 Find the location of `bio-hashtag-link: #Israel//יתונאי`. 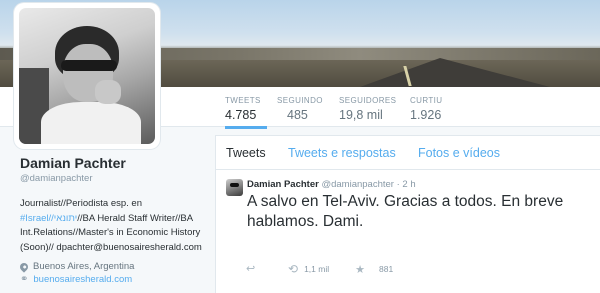

bio-hashtag-link: #Israel//יתונאי is located at coordinates (48, 218).